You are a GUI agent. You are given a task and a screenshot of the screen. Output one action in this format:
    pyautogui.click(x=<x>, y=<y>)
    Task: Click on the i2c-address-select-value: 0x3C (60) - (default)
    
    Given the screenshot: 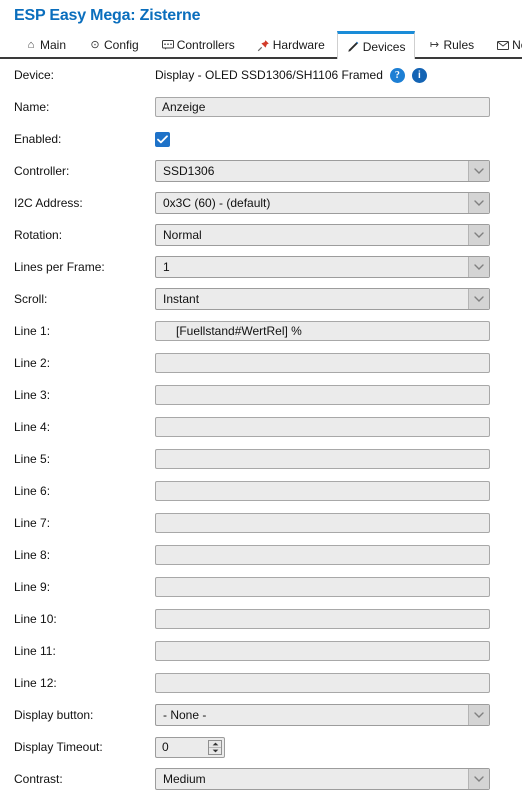 What is the action you would take?
    pyautogui.click(x=217, y=203)
    